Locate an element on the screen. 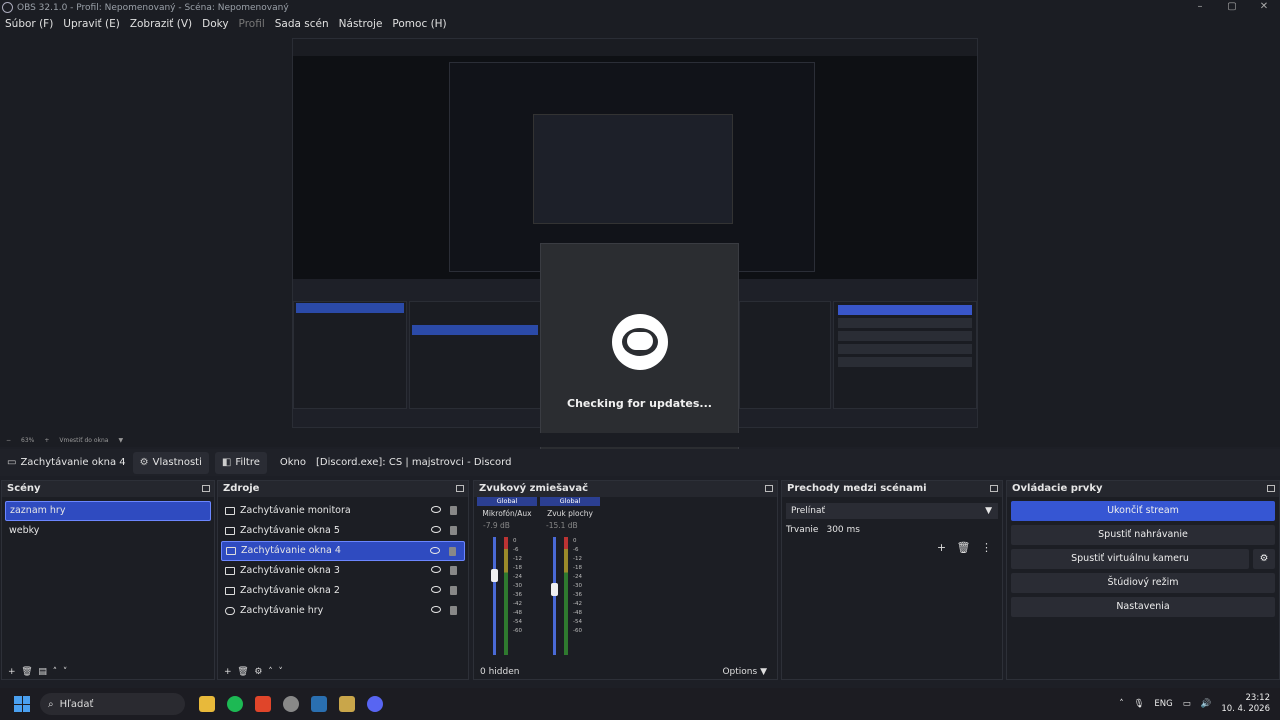 The height and width of the screenshot is (720, 1280). source-item: Zachytávanie okna 2 is located at coordinates (343, 591).